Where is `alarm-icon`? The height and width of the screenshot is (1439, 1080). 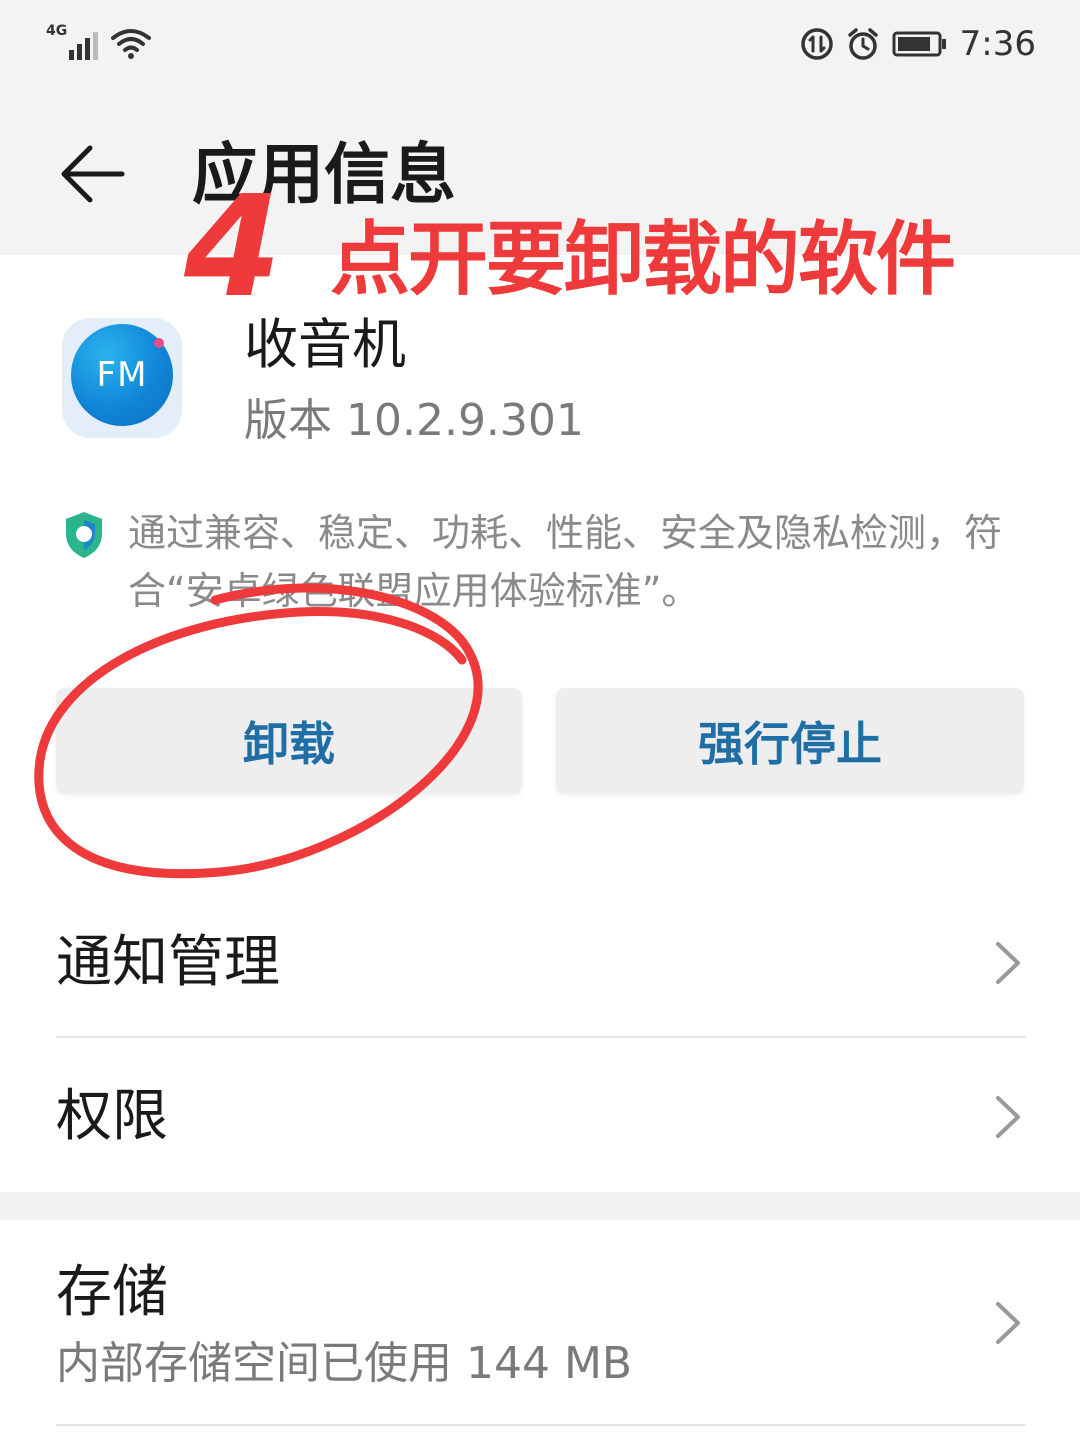 alarm-icon is located at coordinates (862, 44).